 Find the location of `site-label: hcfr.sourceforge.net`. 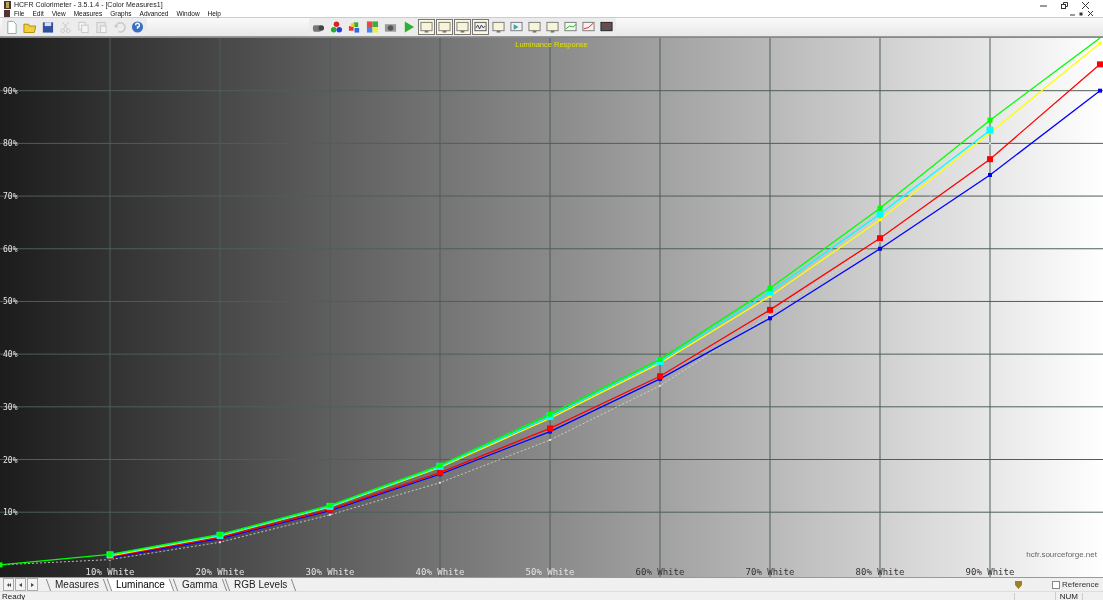

site-label: hcfr.sourceforge.net is located at coordinates (1061, 554).